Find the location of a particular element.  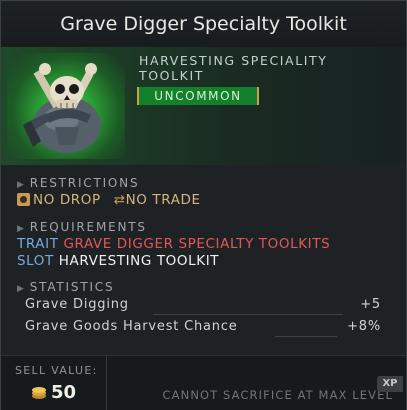

restrictions-header: ▶ RESTRICTIONS is located at coordinates (78, 183).